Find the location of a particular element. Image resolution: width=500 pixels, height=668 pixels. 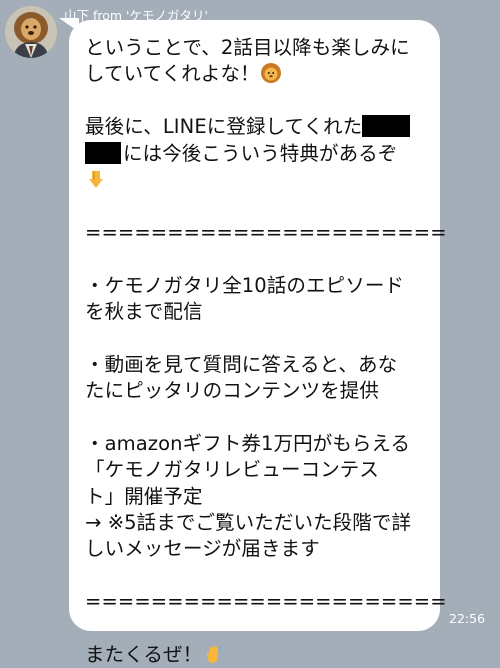

message-line: → ※5話までご覧いただいた段階で詳 is located at coordinates (248, 523).